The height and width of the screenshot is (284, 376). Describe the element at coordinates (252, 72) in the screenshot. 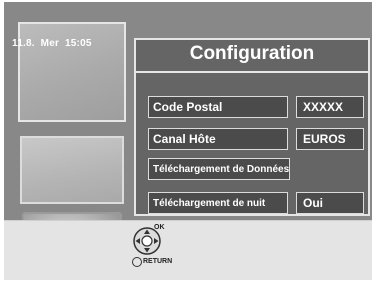

I see `title-divider` at that location.